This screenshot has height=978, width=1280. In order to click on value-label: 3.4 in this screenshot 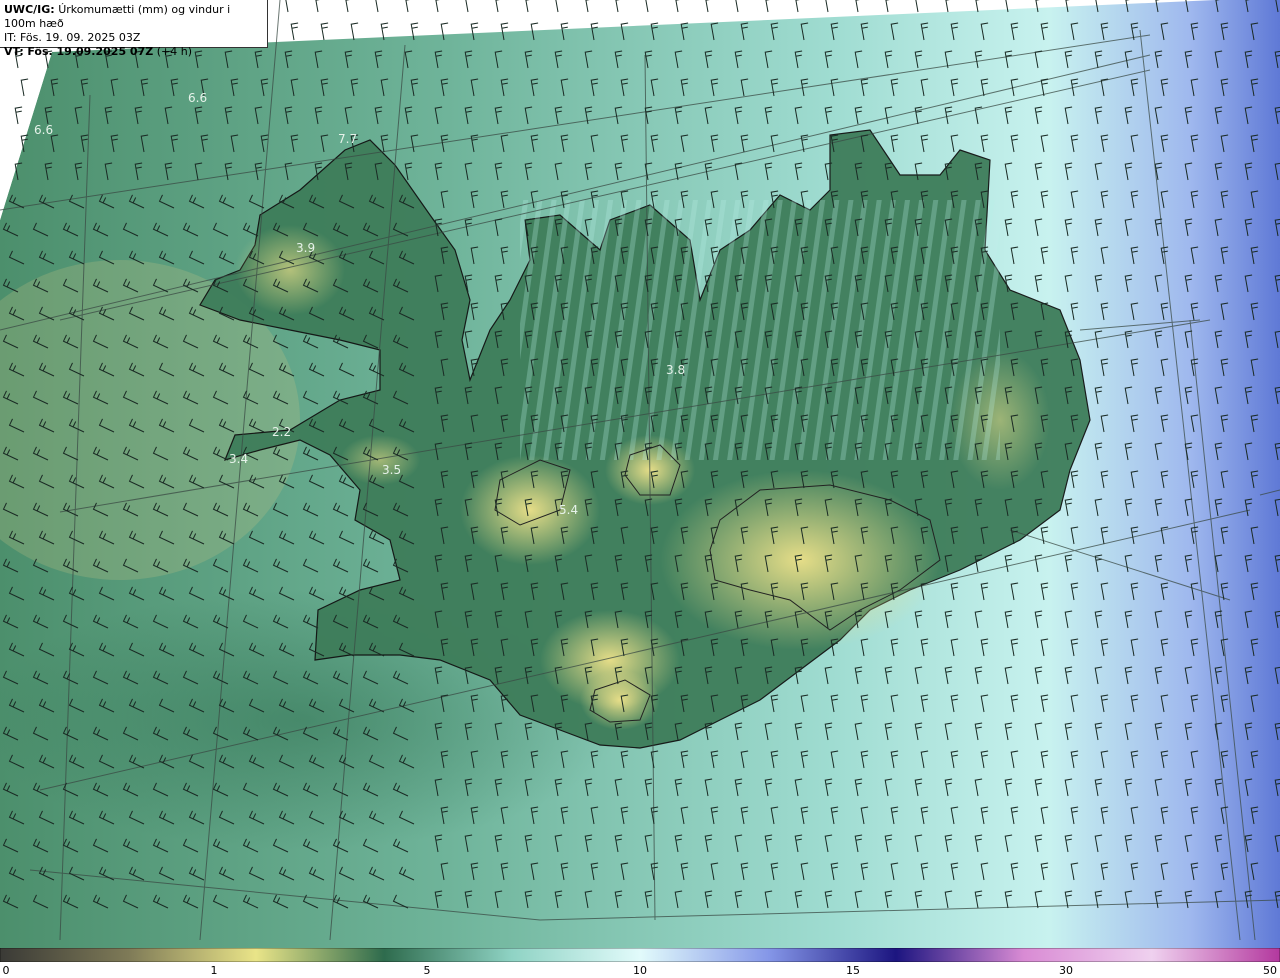, I will do `click(238, 459)`.